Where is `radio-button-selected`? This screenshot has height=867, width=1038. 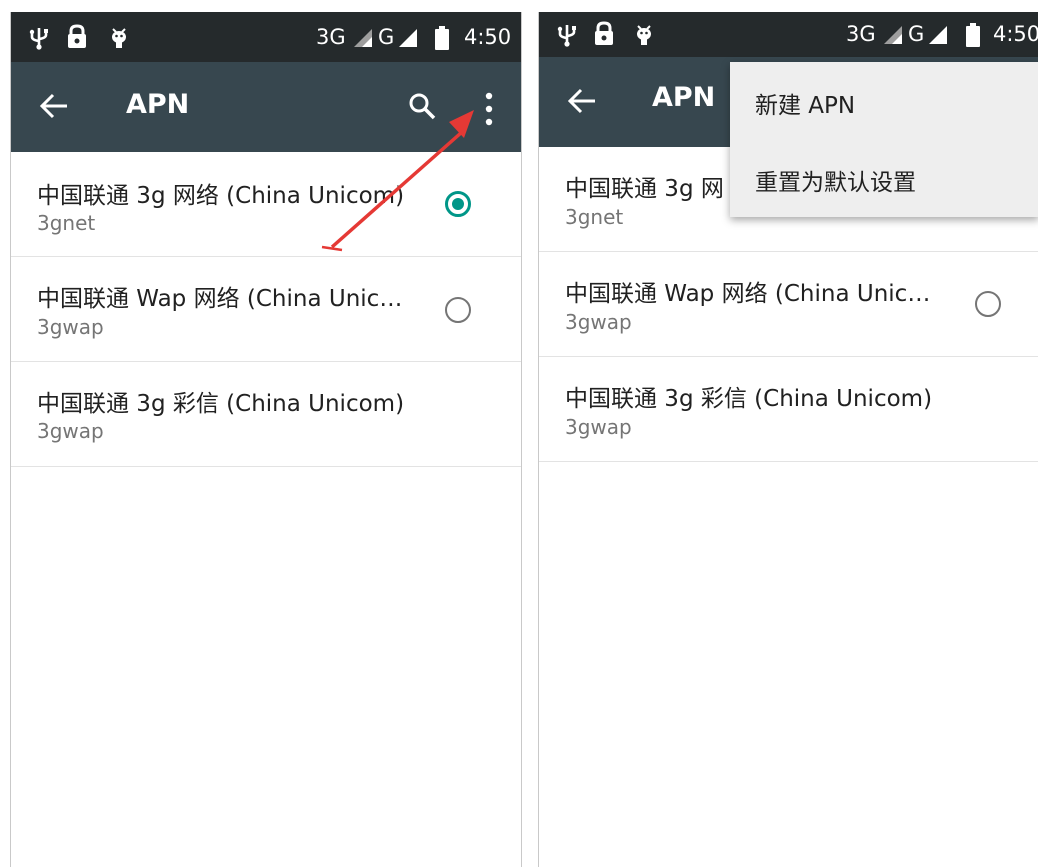
radio-button-selected is located at coordinates (458, 204).